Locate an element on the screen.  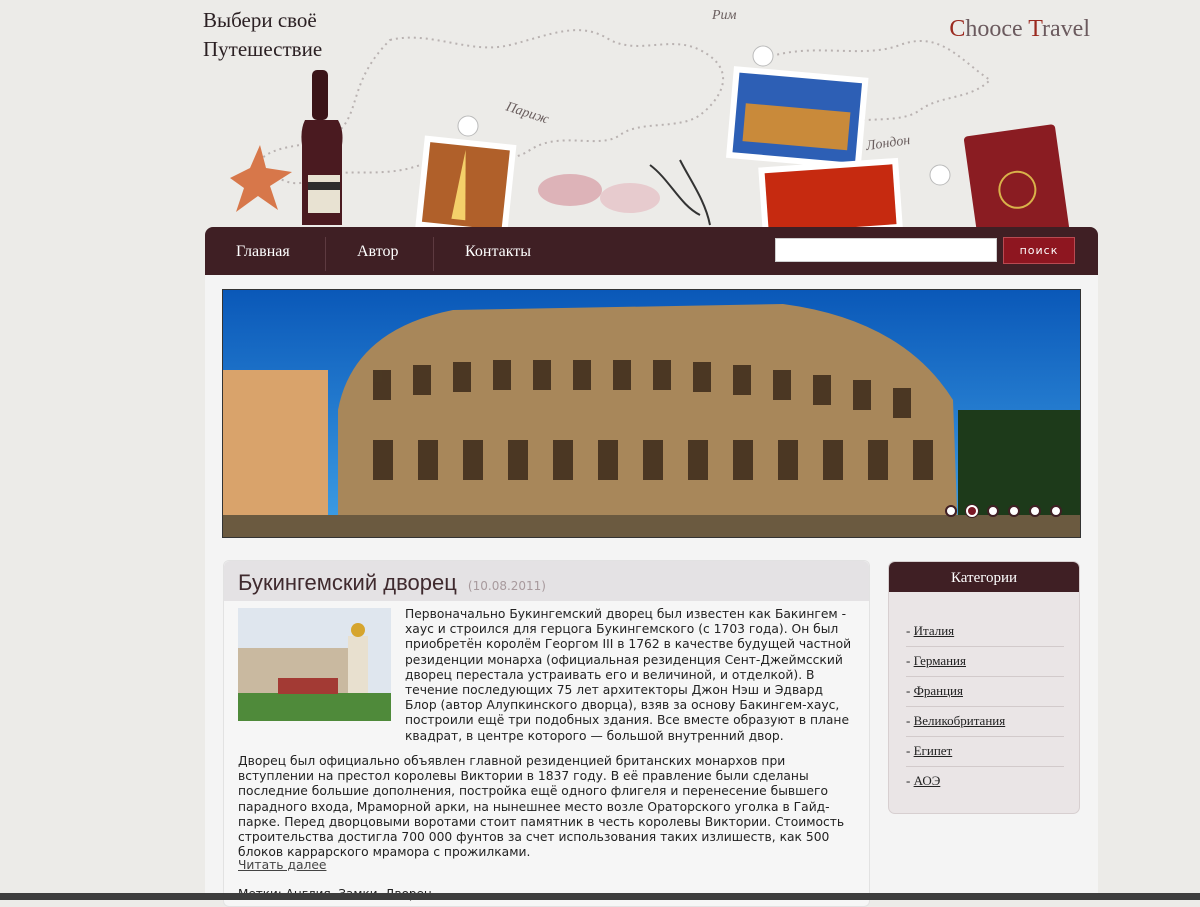
window-bottom-bar is located at coordinates (600, 896).